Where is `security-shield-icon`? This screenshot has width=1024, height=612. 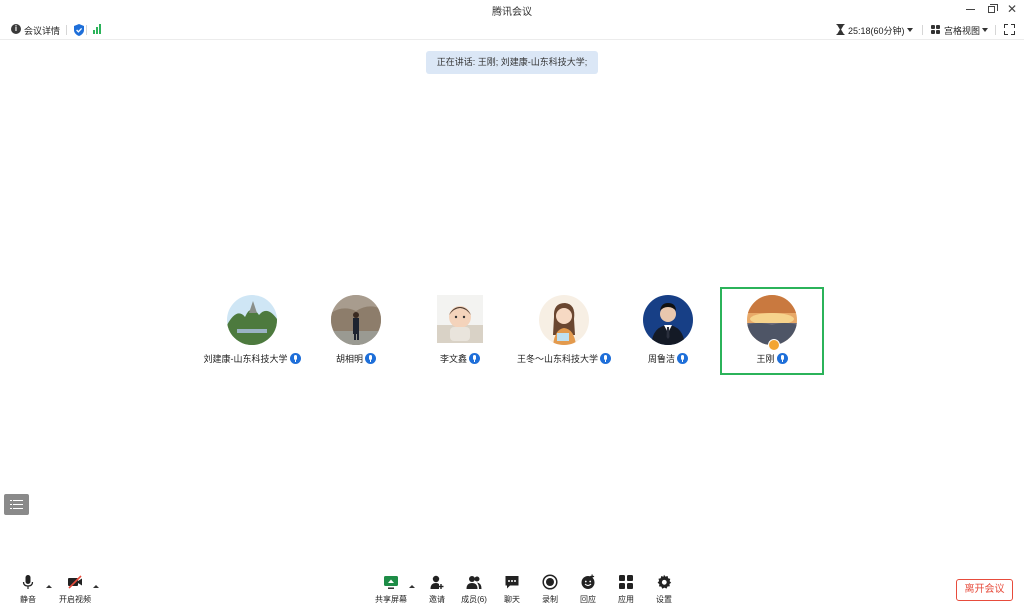 security-shield-icon is located at coordinates (79, 30).